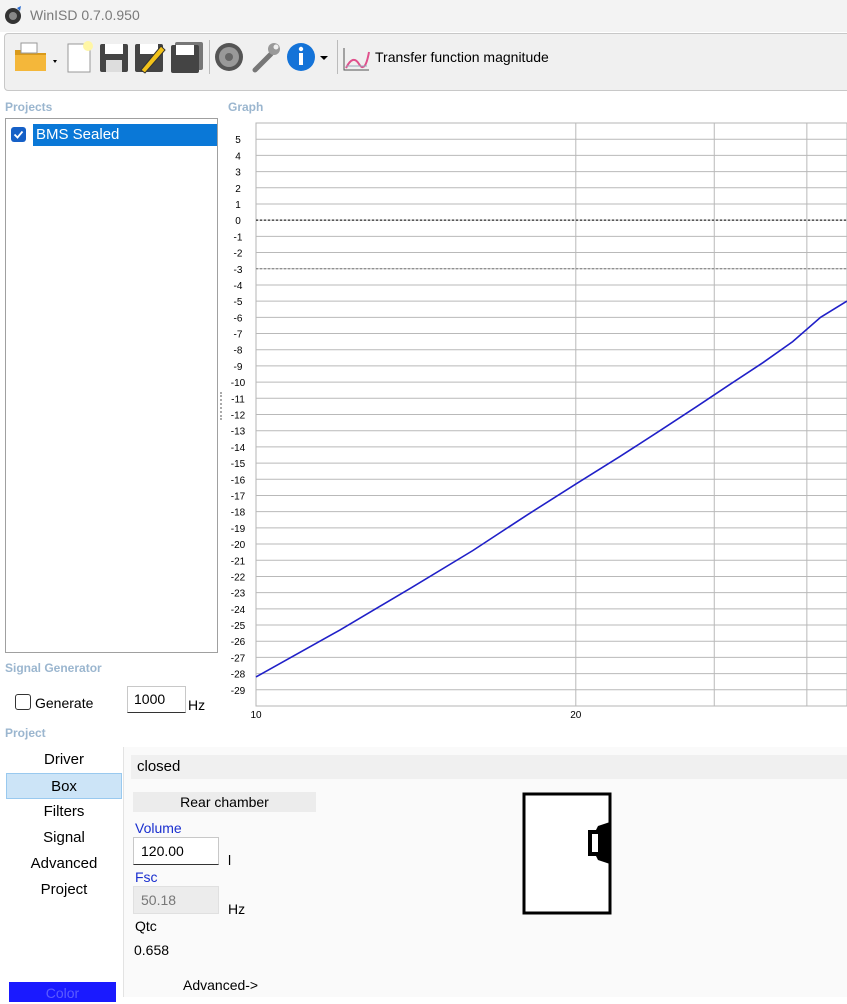 The width and height of the screenshot is (847, 1004). What do you see at coordinates (64, 760) in the screenshot?
I see `nav-item-driver: Driver` at bounding box center [64, 760].